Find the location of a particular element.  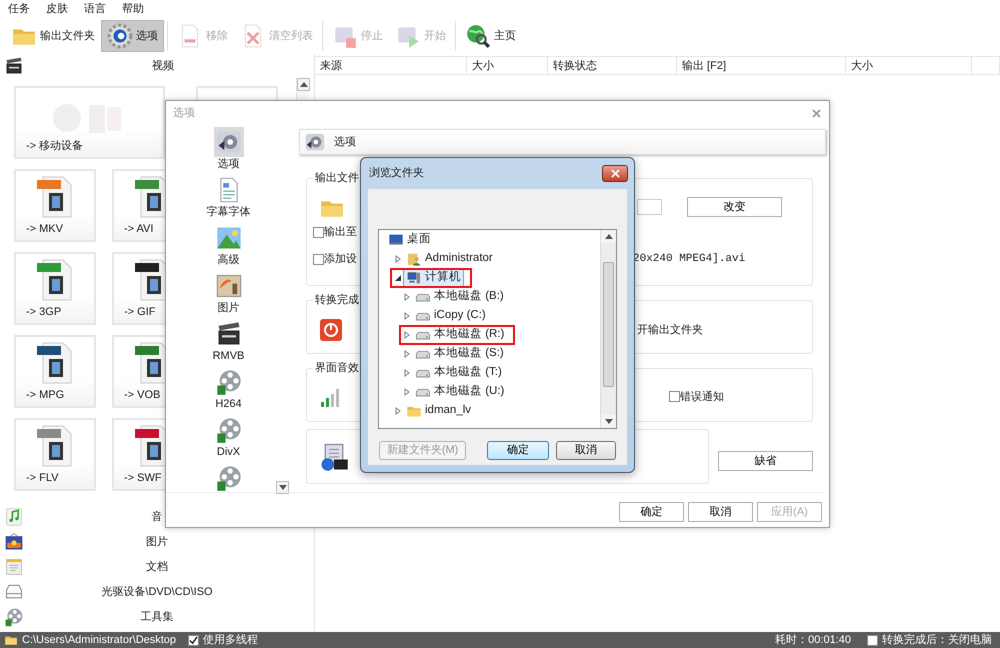

close-button is located at coordinates (615, 173).